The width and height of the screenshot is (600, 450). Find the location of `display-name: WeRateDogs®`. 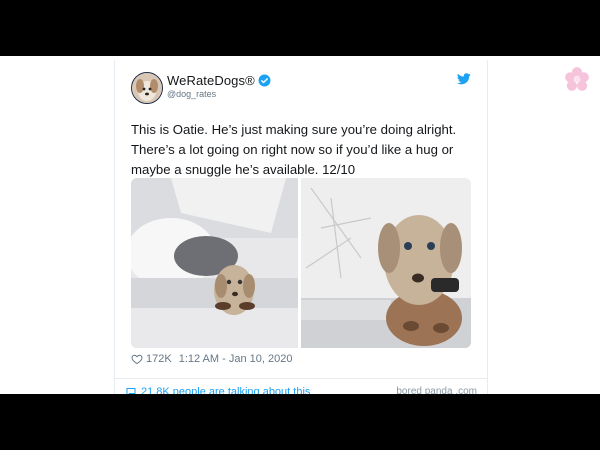

display-name: WeRateDogs® is located at coordinates (219, 80).